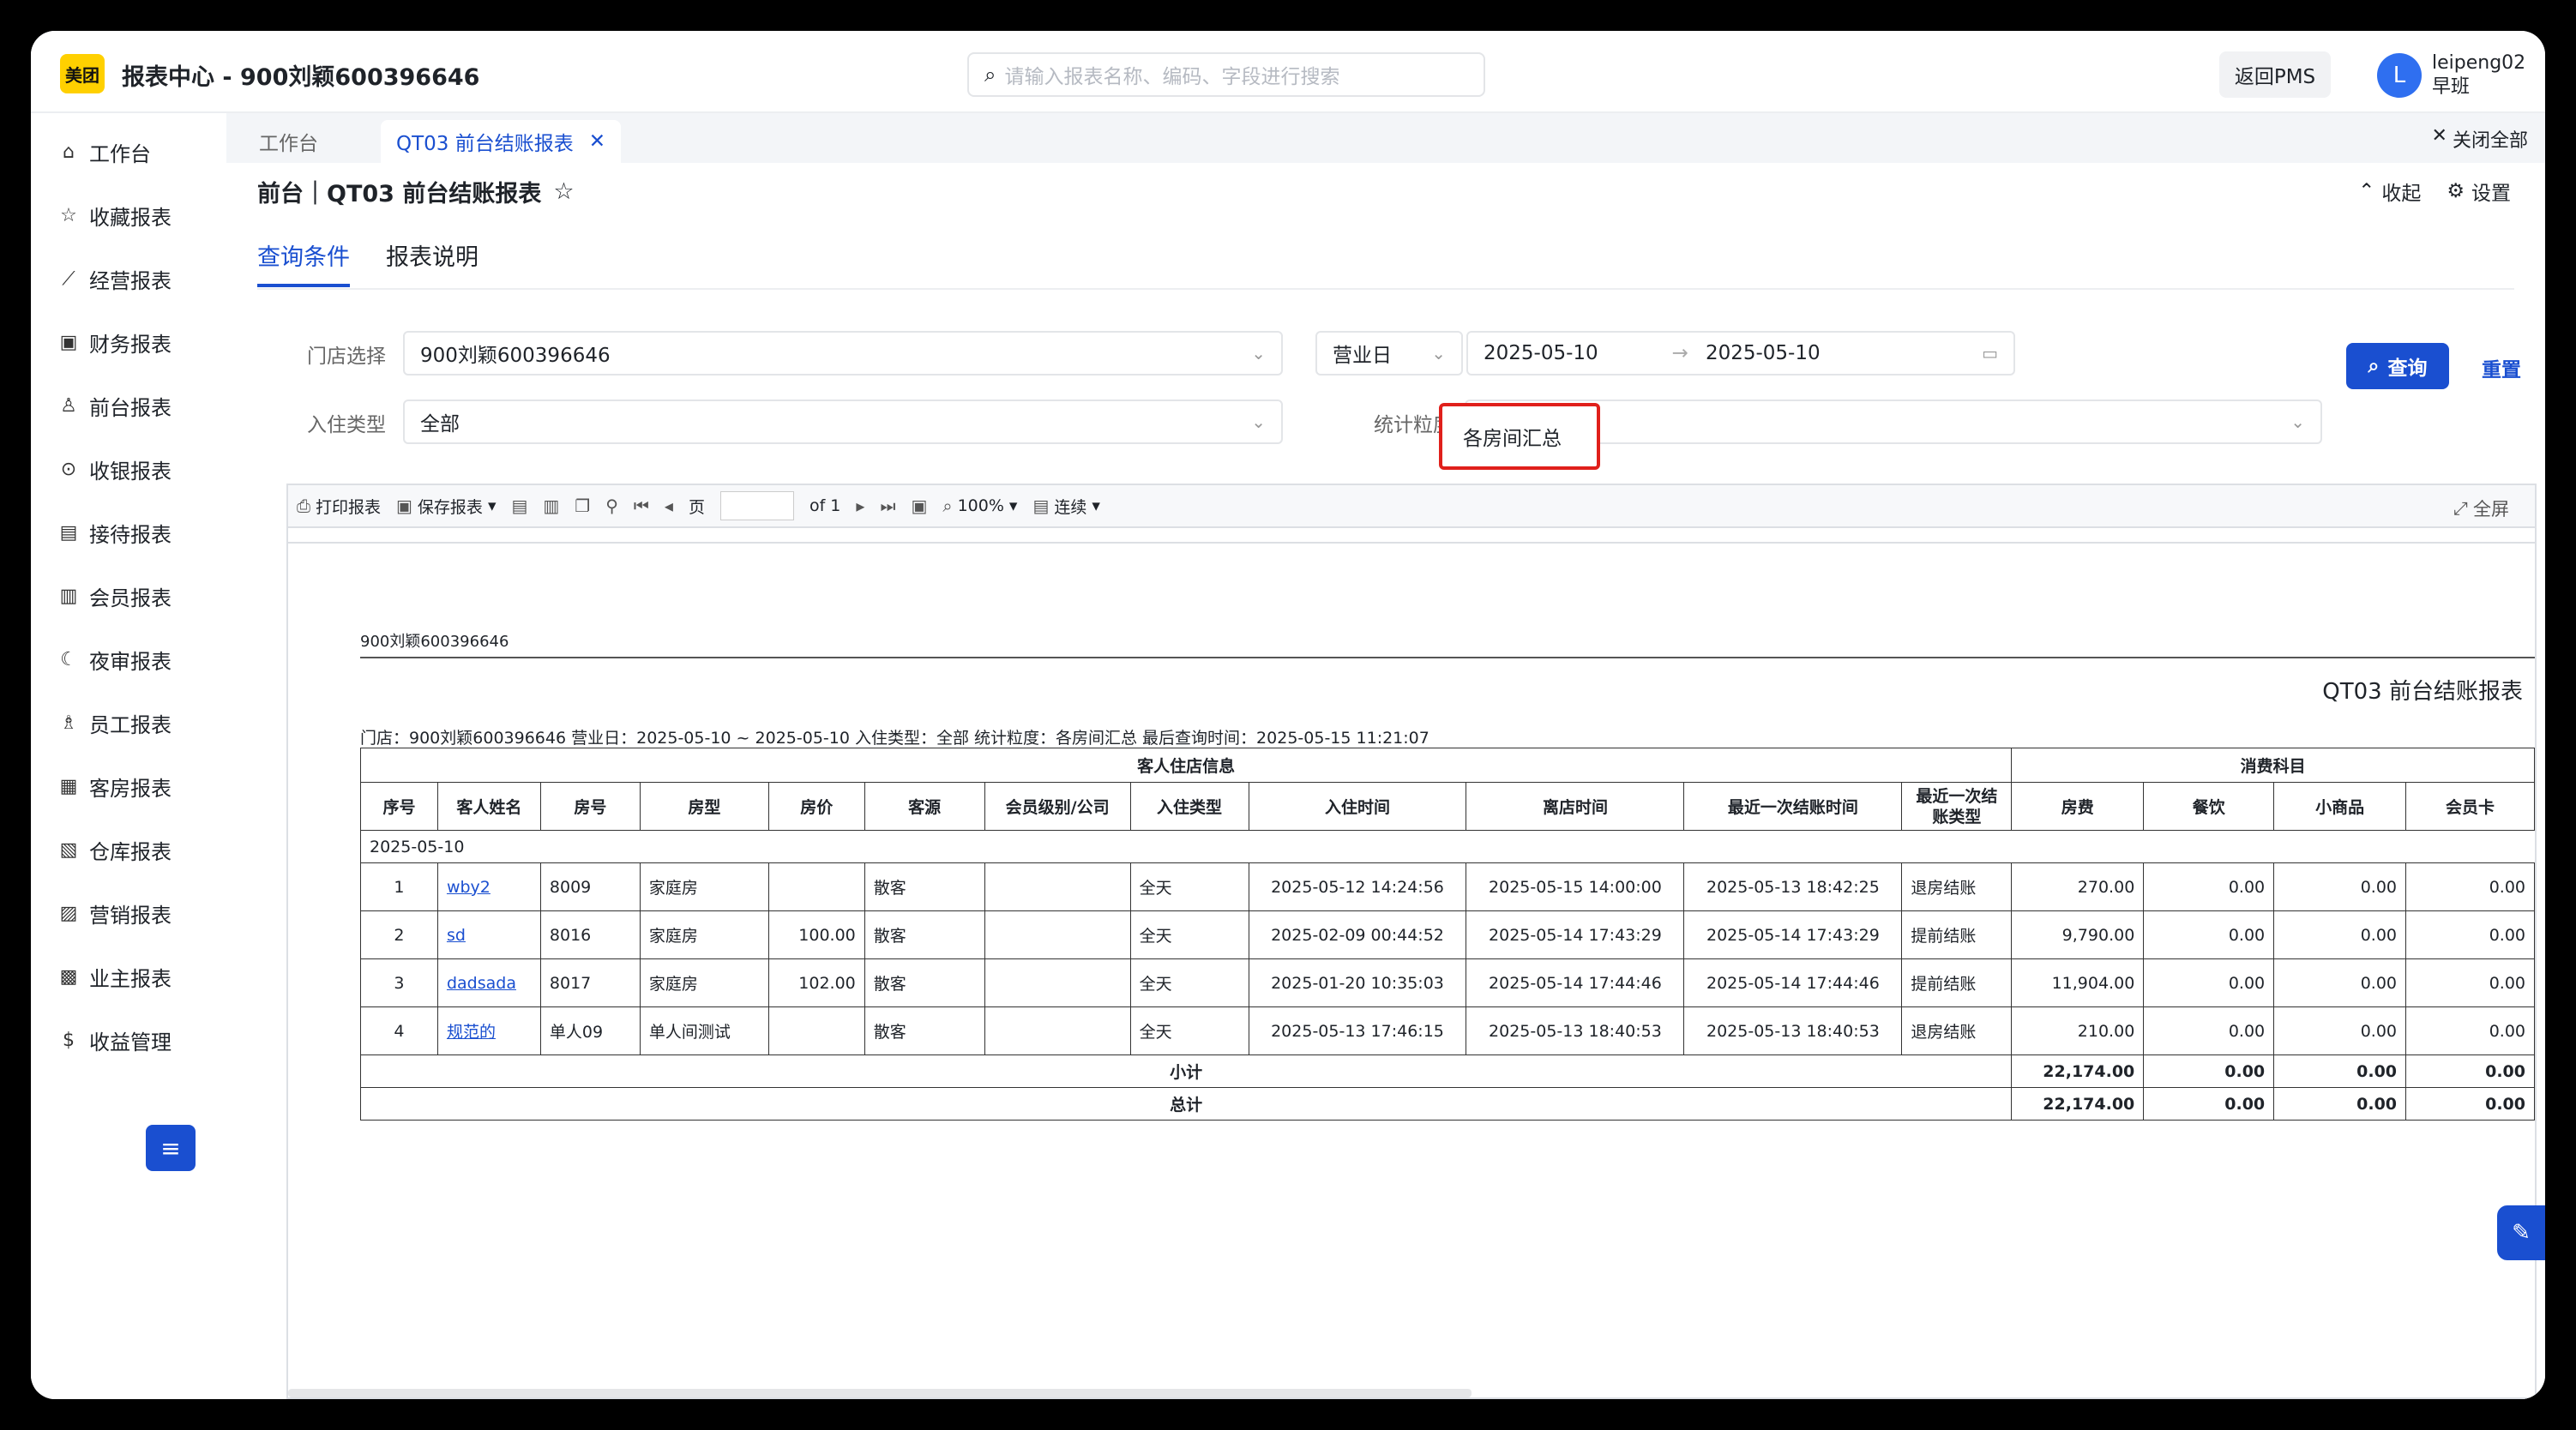 This screenshot has width=2576, height=1430. I want to click on caret-down-icon: ▾, so click(1096, 505).